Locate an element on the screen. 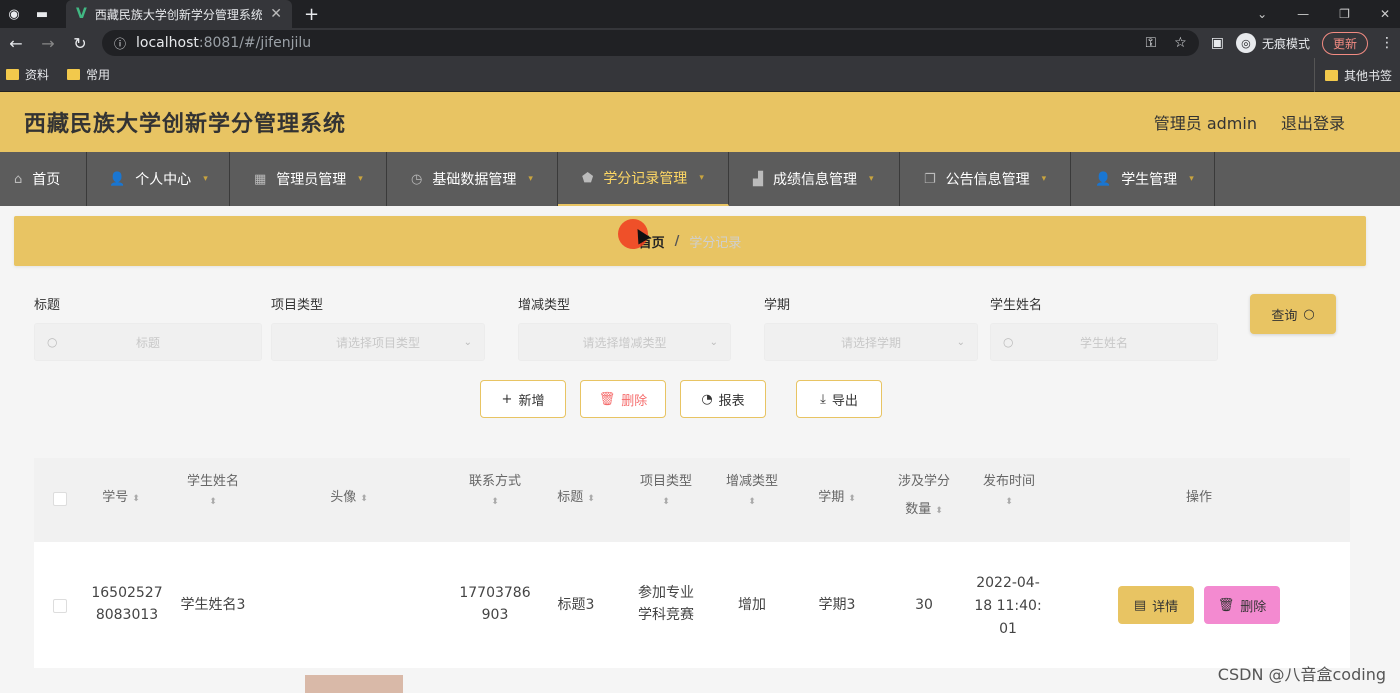  window-icon: ▬ is located at coordinates (42, 14).